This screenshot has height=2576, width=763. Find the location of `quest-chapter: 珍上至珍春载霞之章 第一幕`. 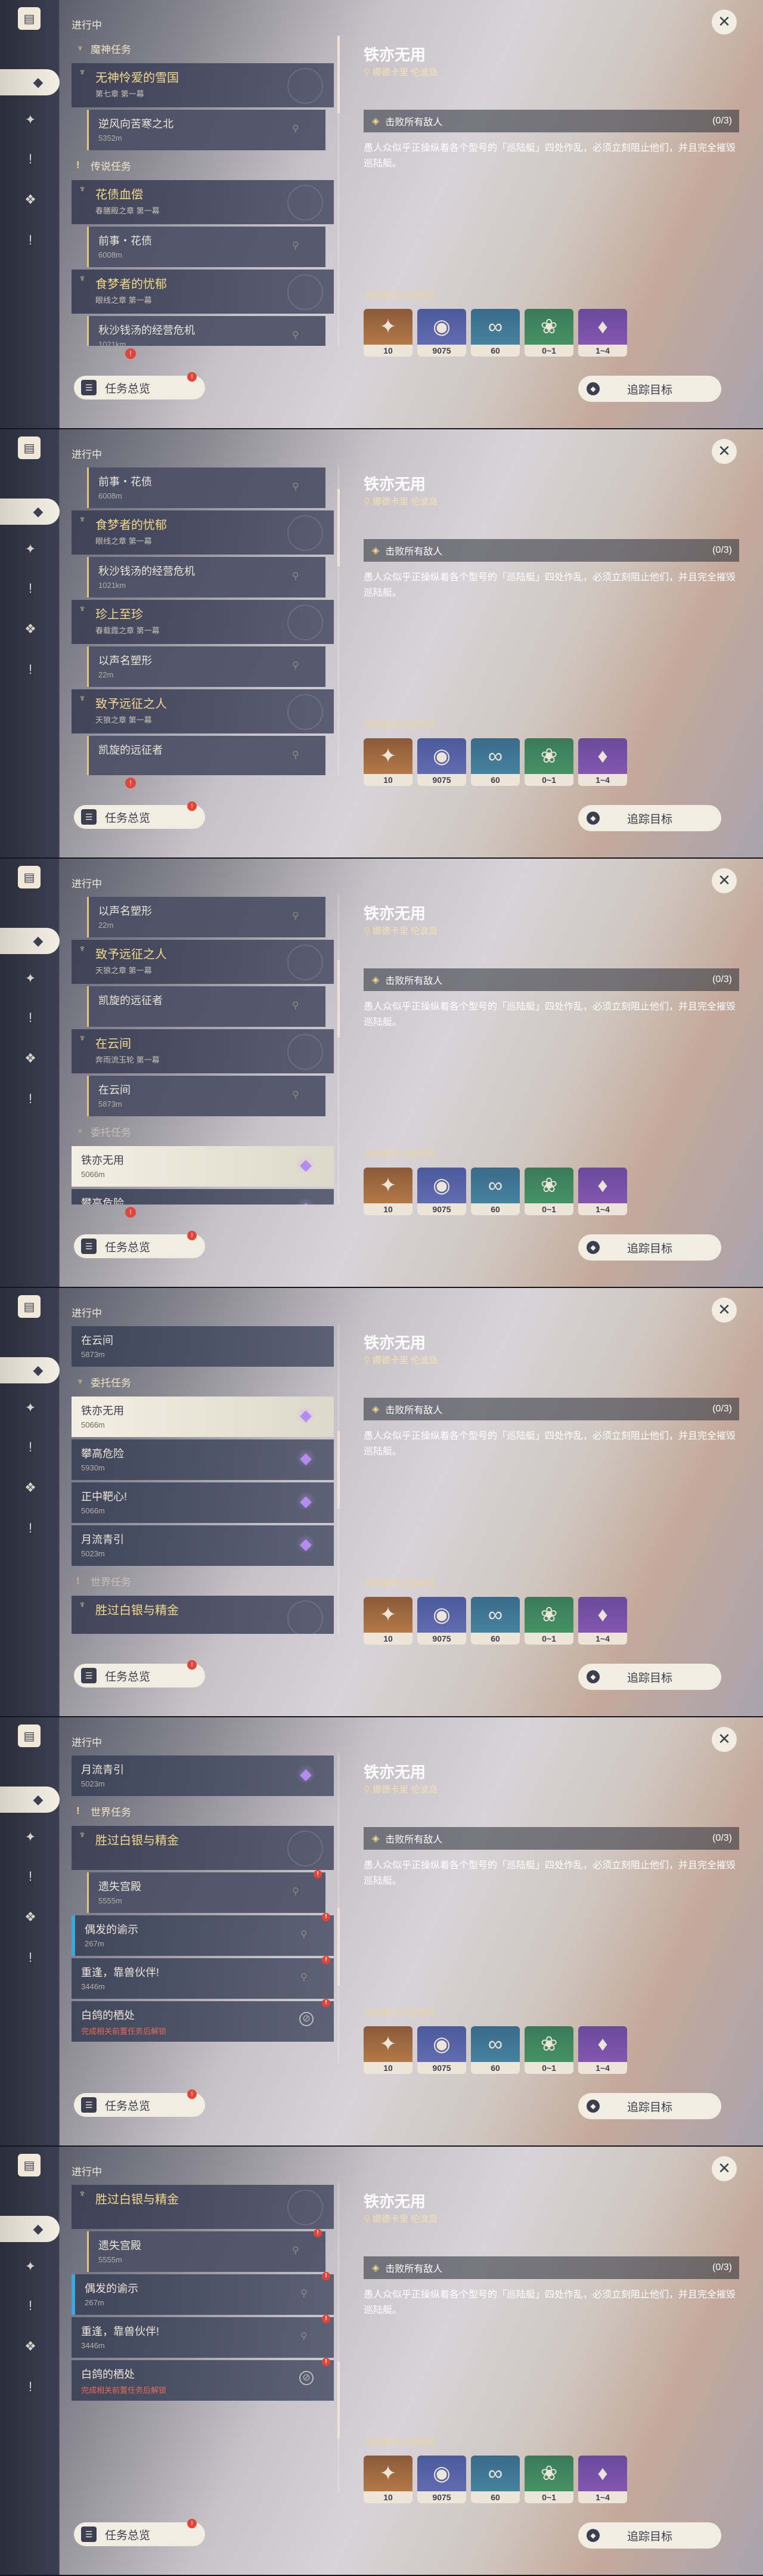

quest-chapter: 珍上至珍春载霞之章 第一幕 is located at coordinates (203, 622).